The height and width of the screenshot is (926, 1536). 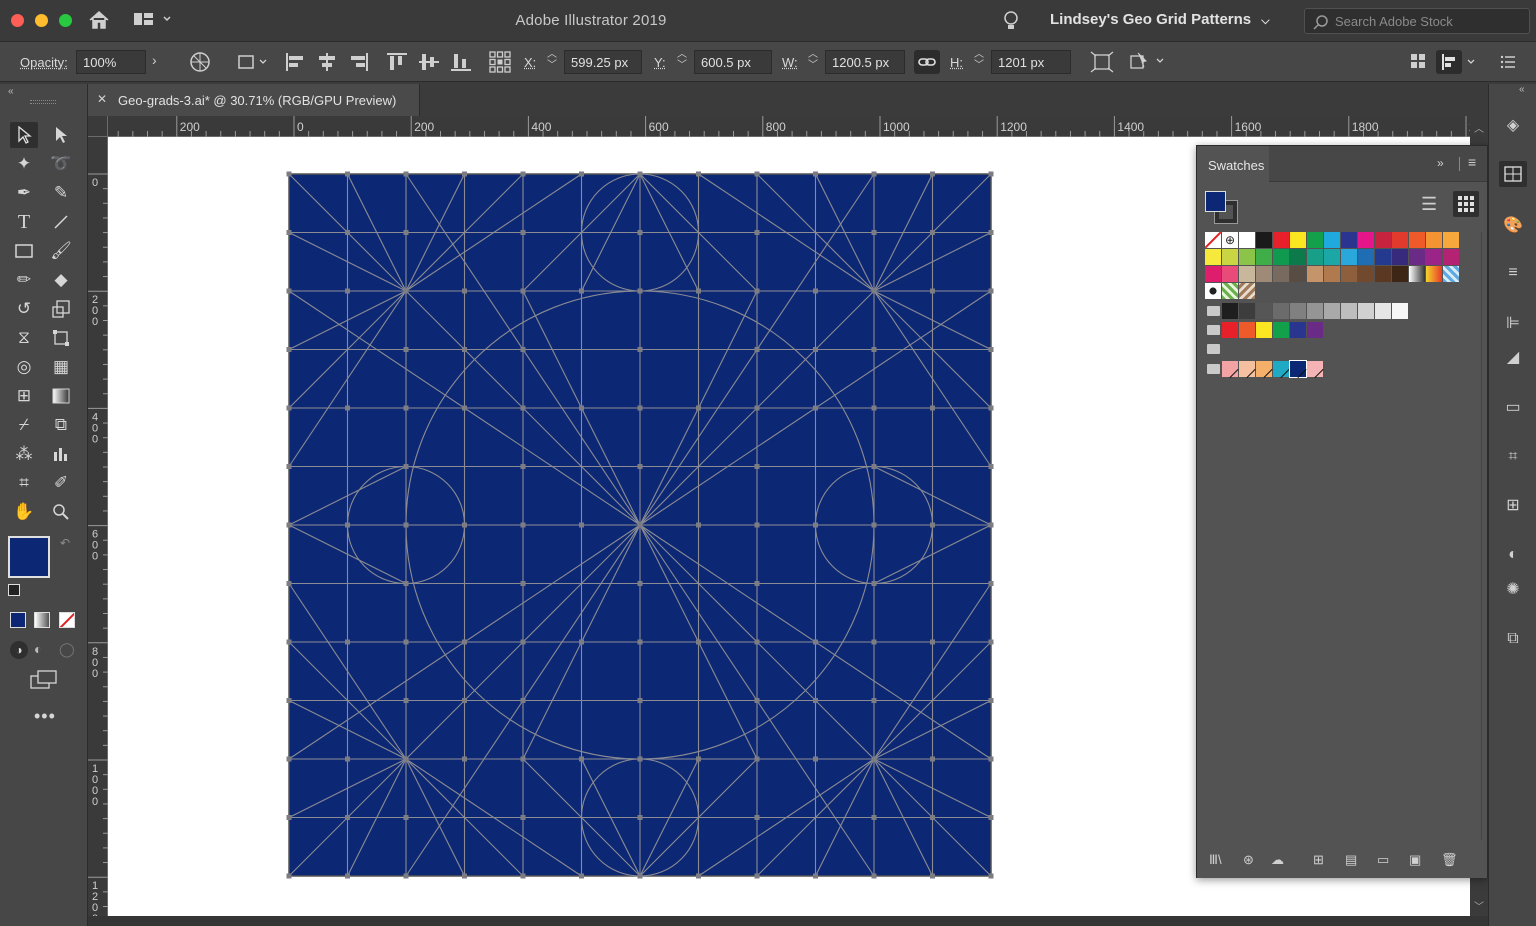 I want to click on artboard-tool-icon: ⌗, so click(x=24, y=483).